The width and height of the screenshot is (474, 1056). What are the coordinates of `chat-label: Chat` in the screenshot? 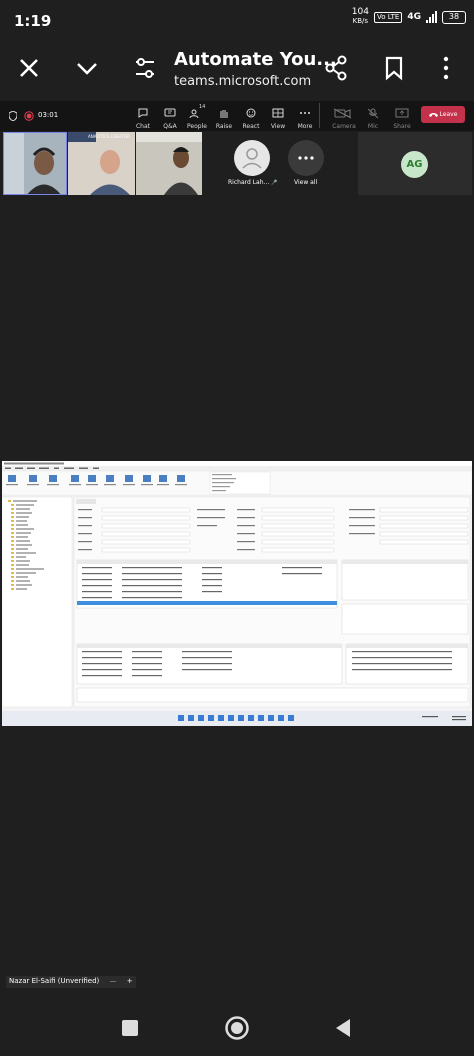 It's located at (143, 126).